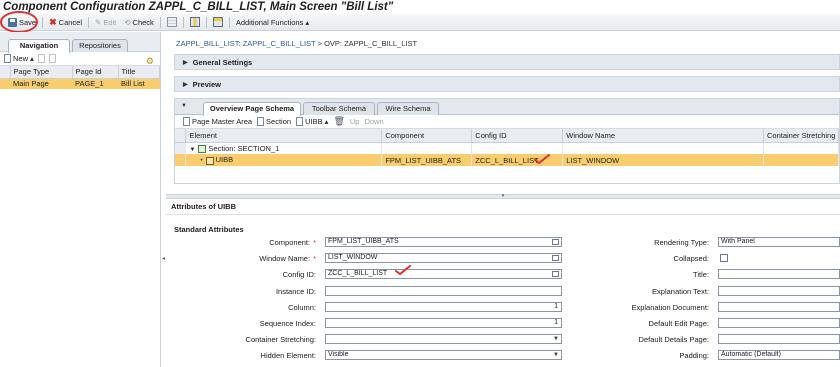  I want to click on section-button: Section, so click(274, 121).